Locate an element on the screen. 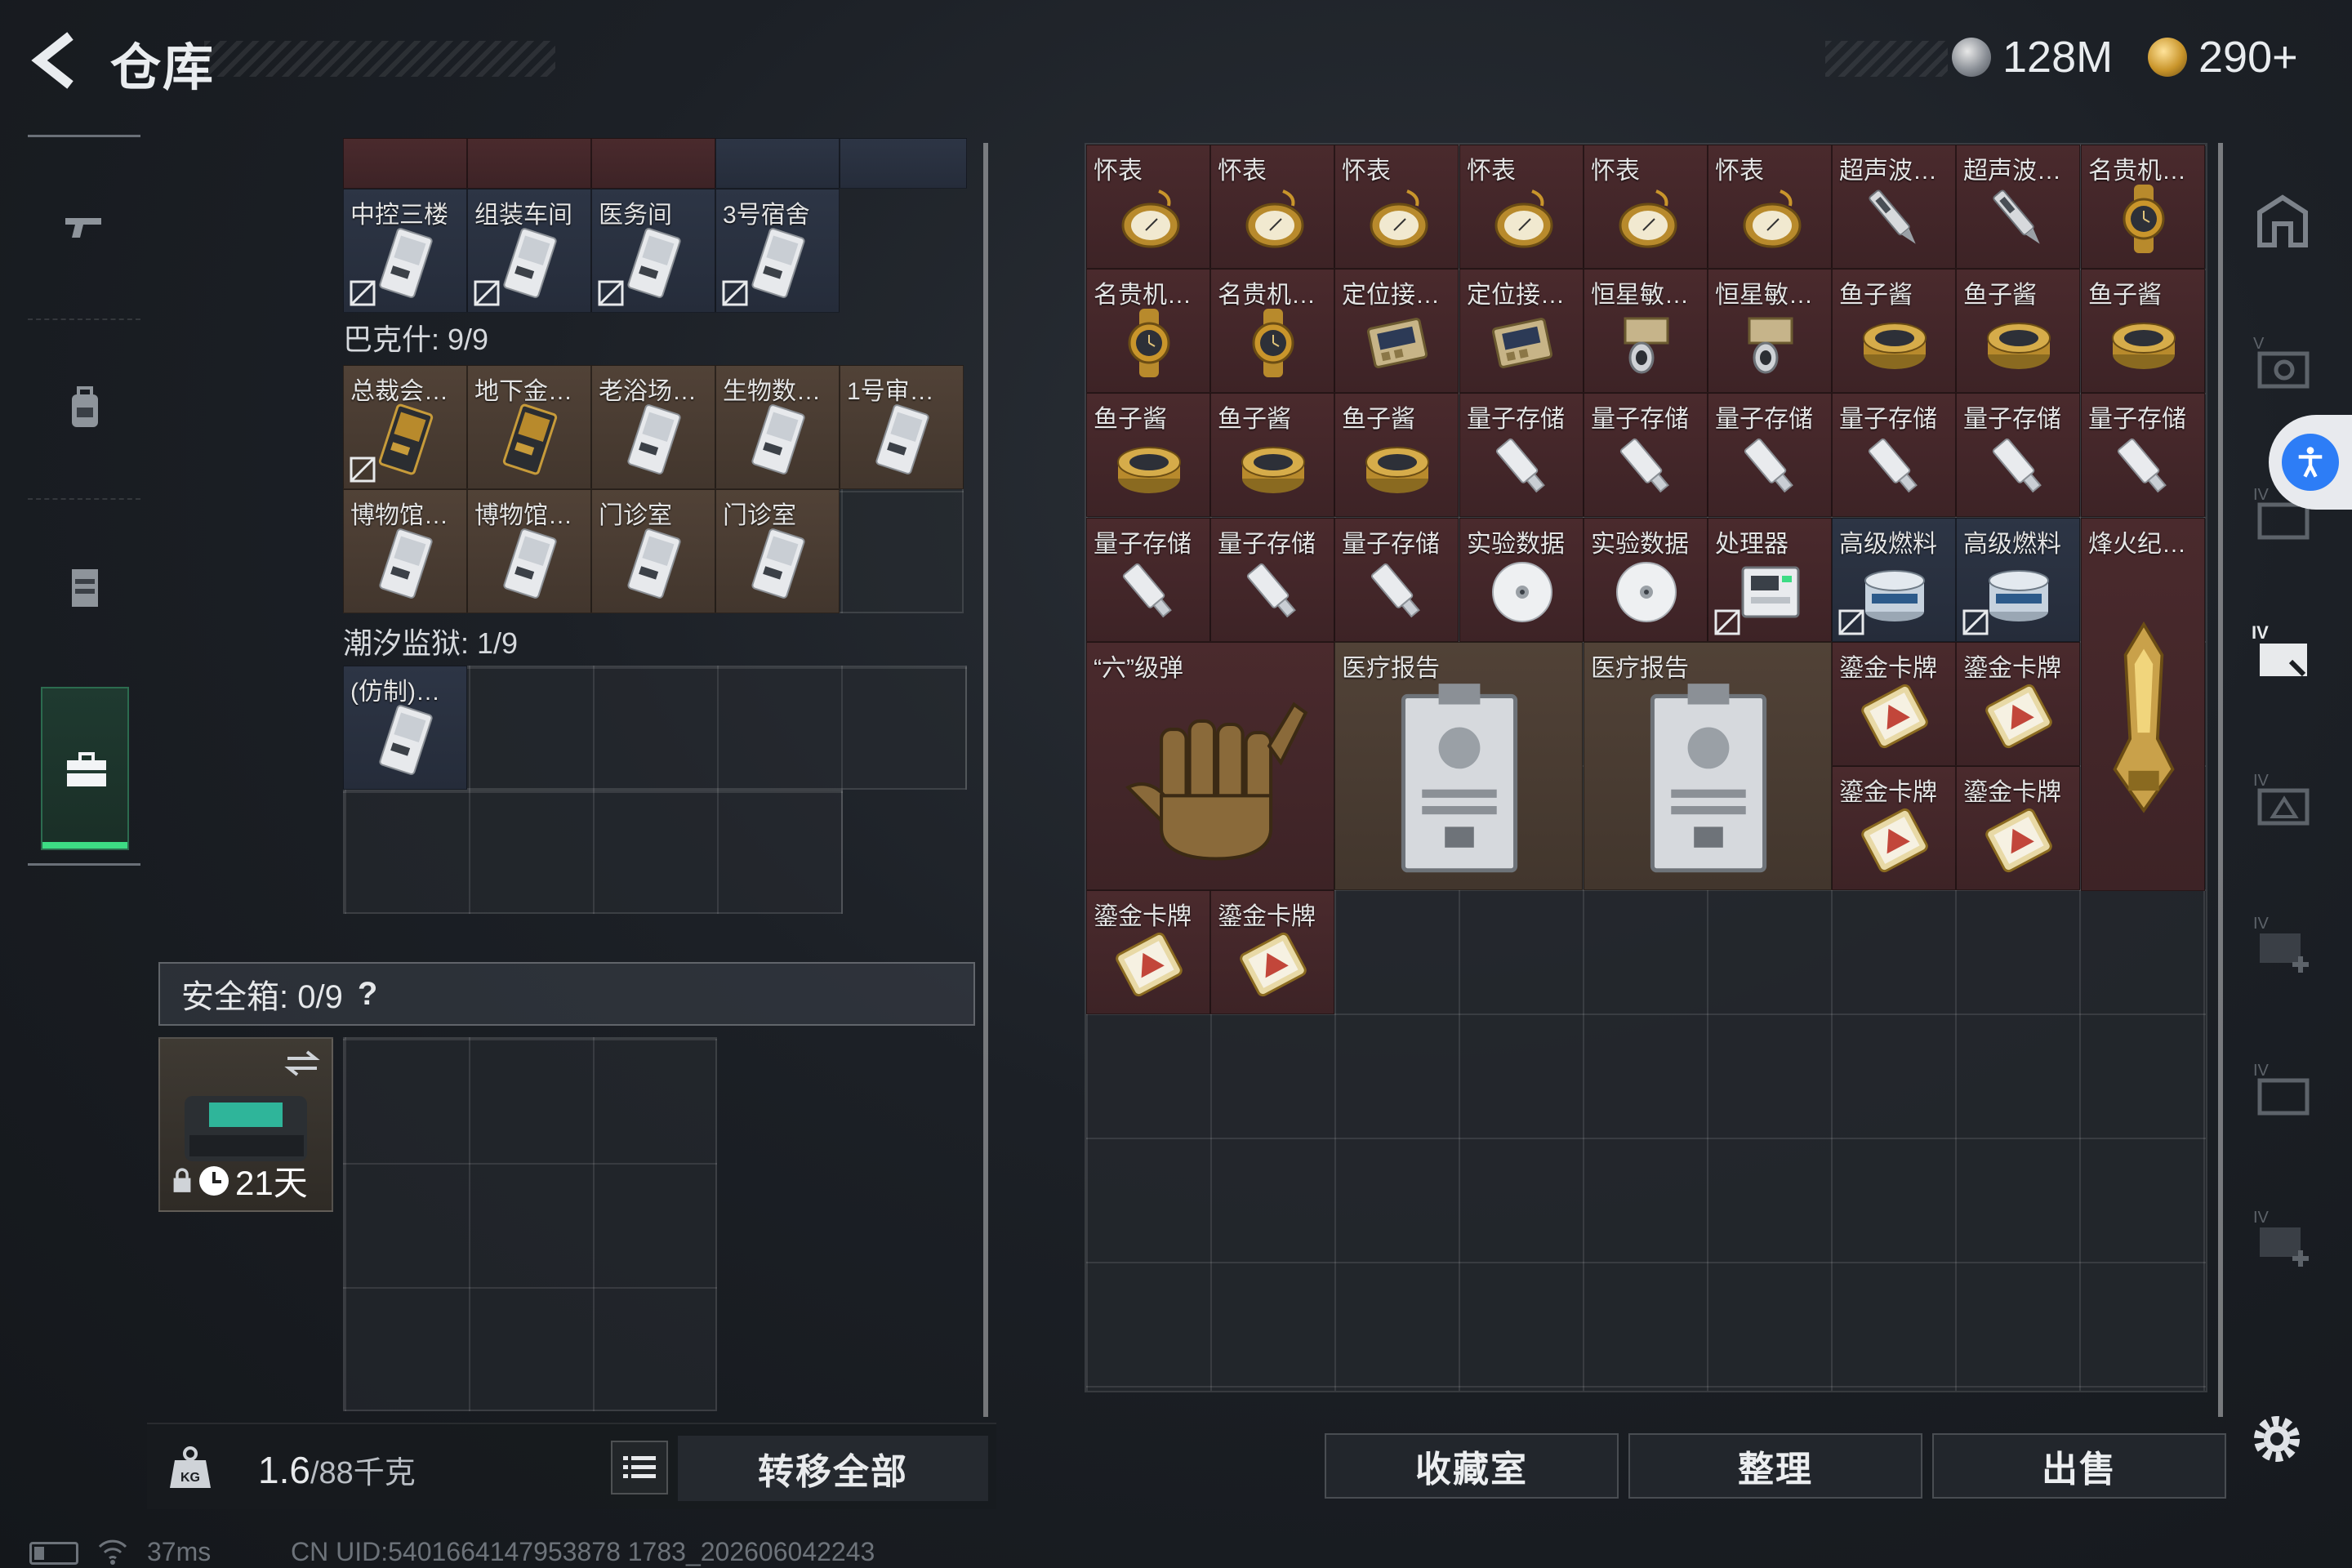 This screenshot has height=1568, width=2352. keycard-slot: 3号宿舍 is located at coordinates (777, 251).